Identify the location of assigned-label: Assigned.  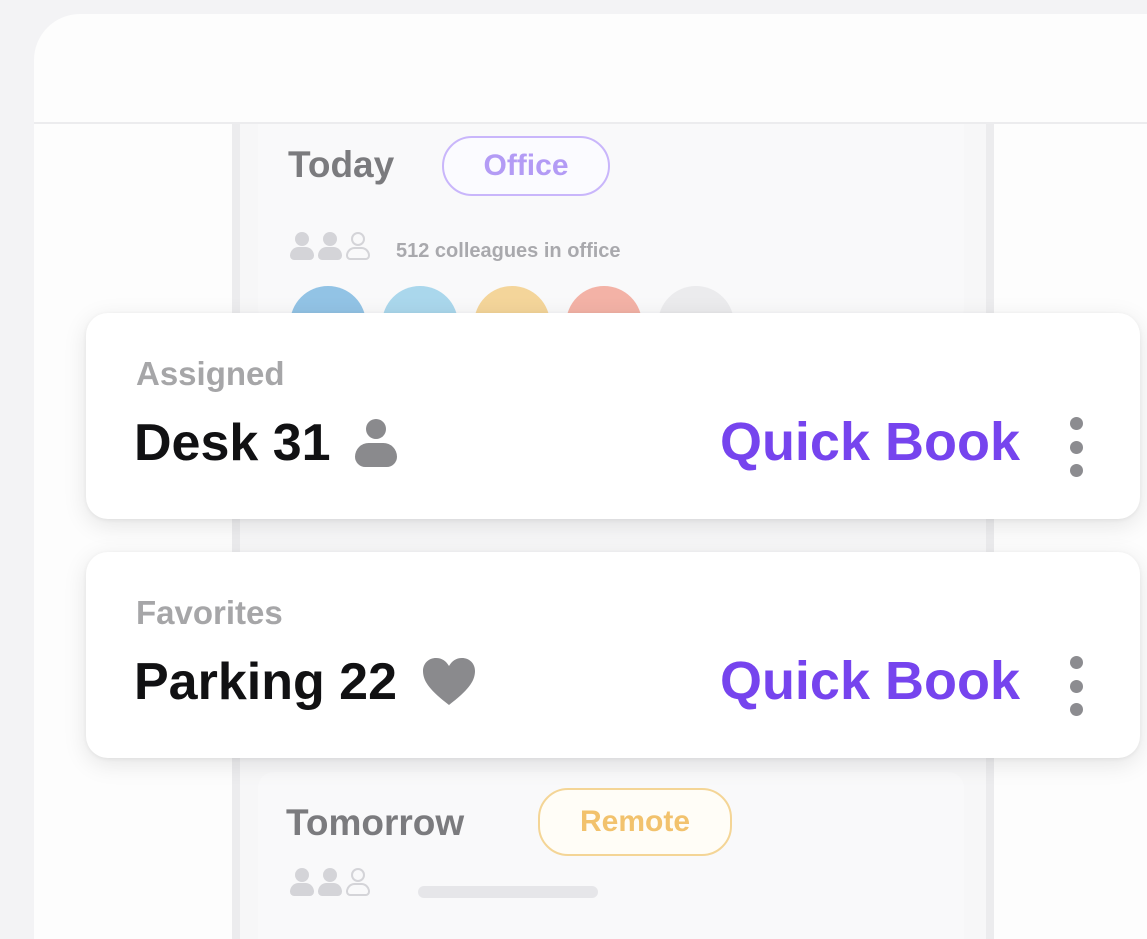
(210, 373).